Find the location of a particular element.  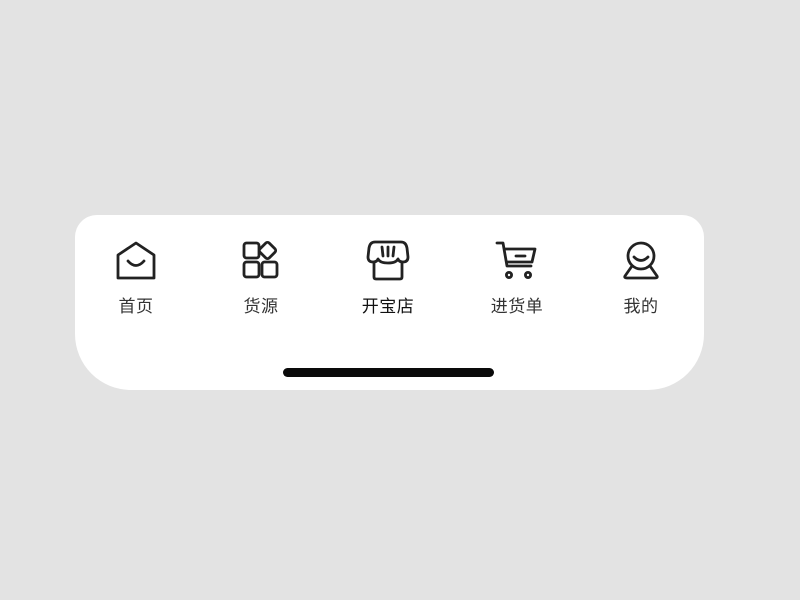

tab-home-label: 首页 is located at coordinates (136, 307).